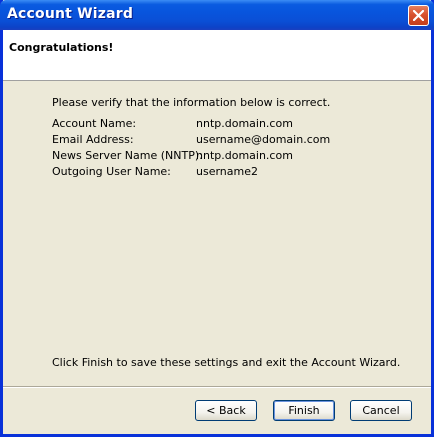 The height and width of the screenshot is (437, 434). I want to click on close-button, so click(418, 15).